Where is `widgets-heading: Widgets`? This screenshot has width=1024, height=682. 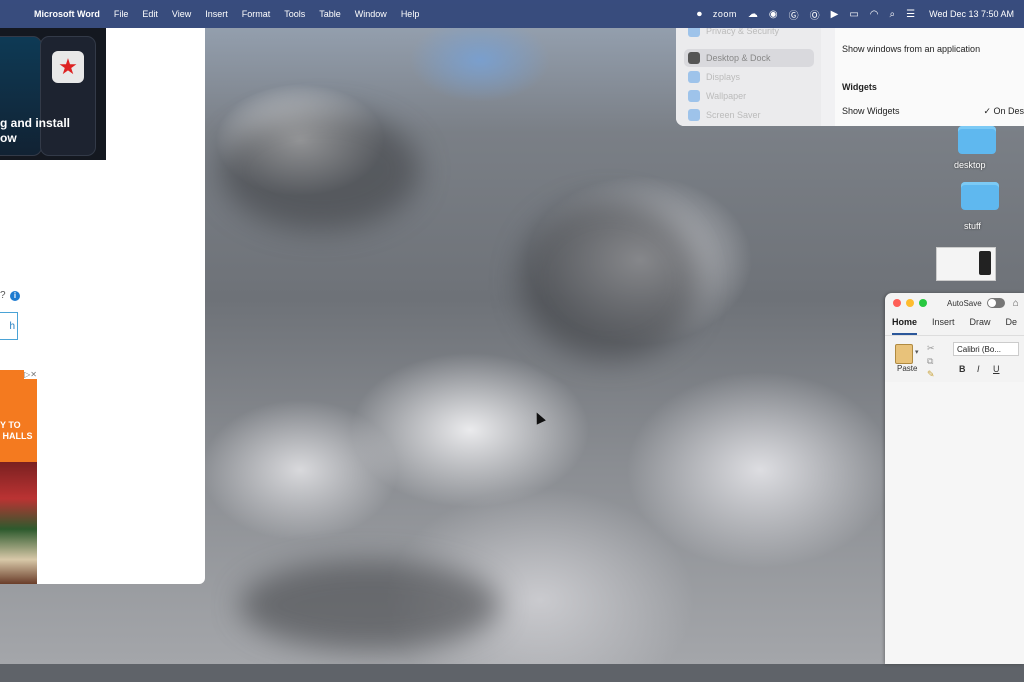
widgets-heading: Widgets is located at coordinates (859, 87).